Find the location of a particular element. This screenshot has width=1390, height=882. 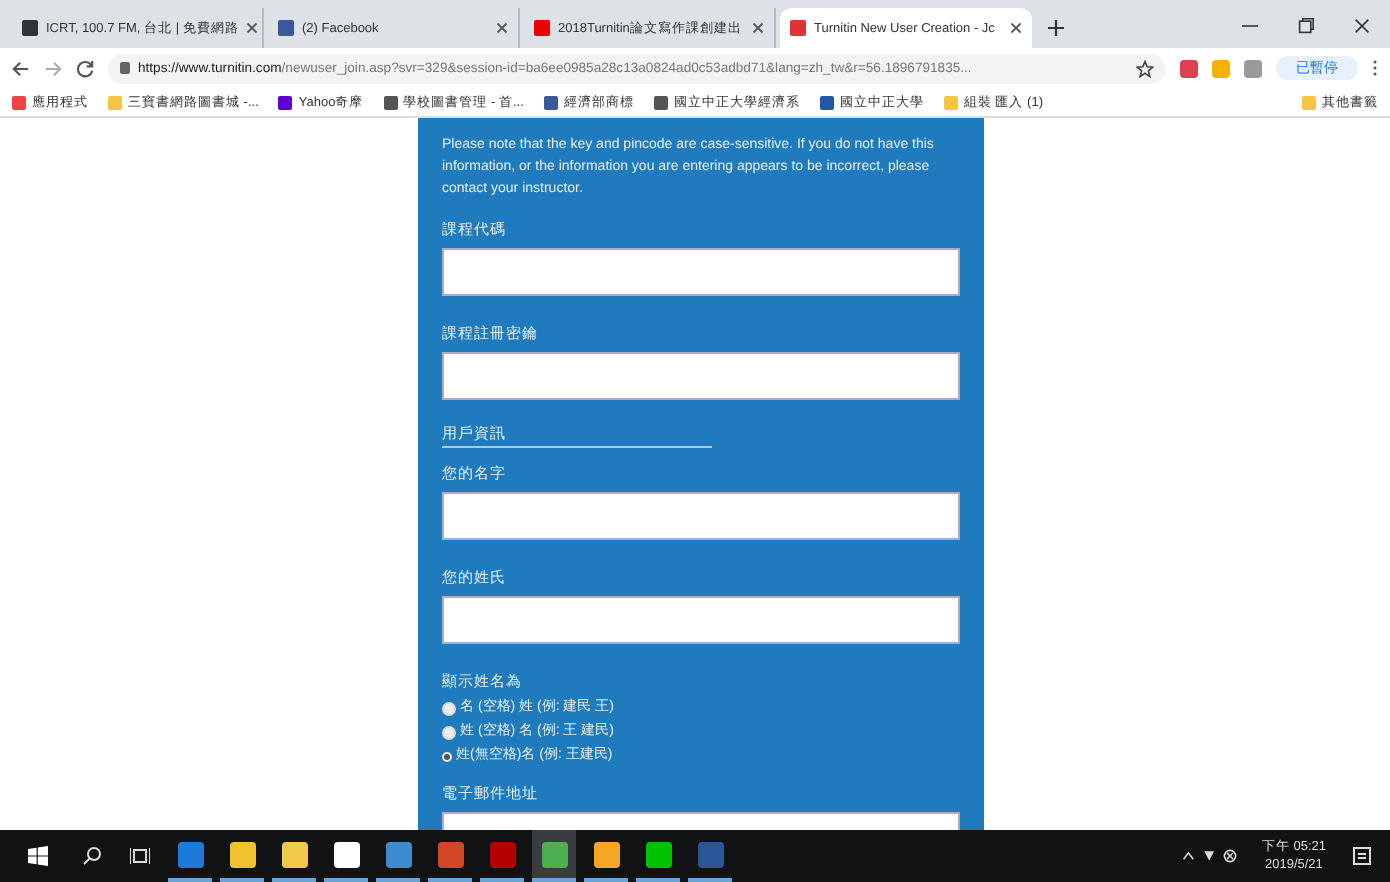

windows-icon is located at coordinates (38, 856).